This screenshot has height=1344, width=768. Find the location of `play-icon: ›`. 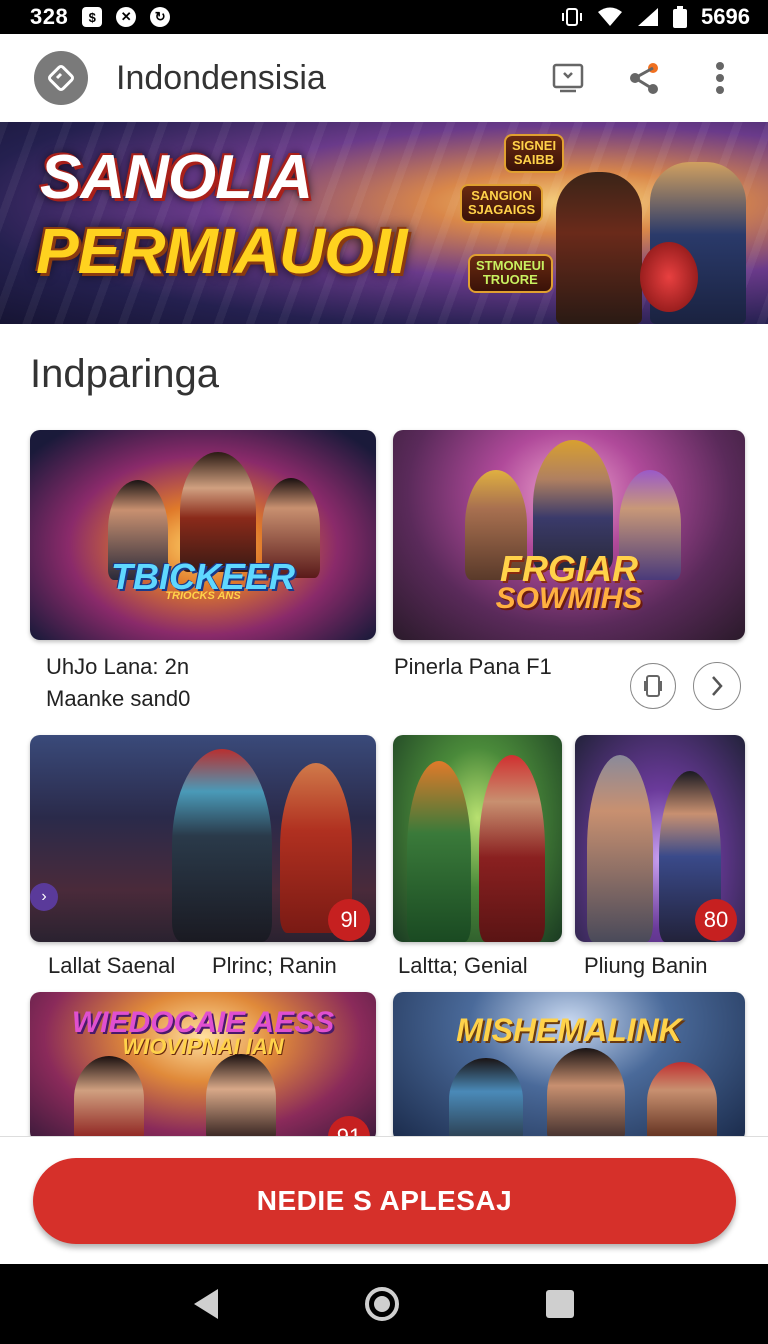

play-icon: › is located at coordinates (44, 897).